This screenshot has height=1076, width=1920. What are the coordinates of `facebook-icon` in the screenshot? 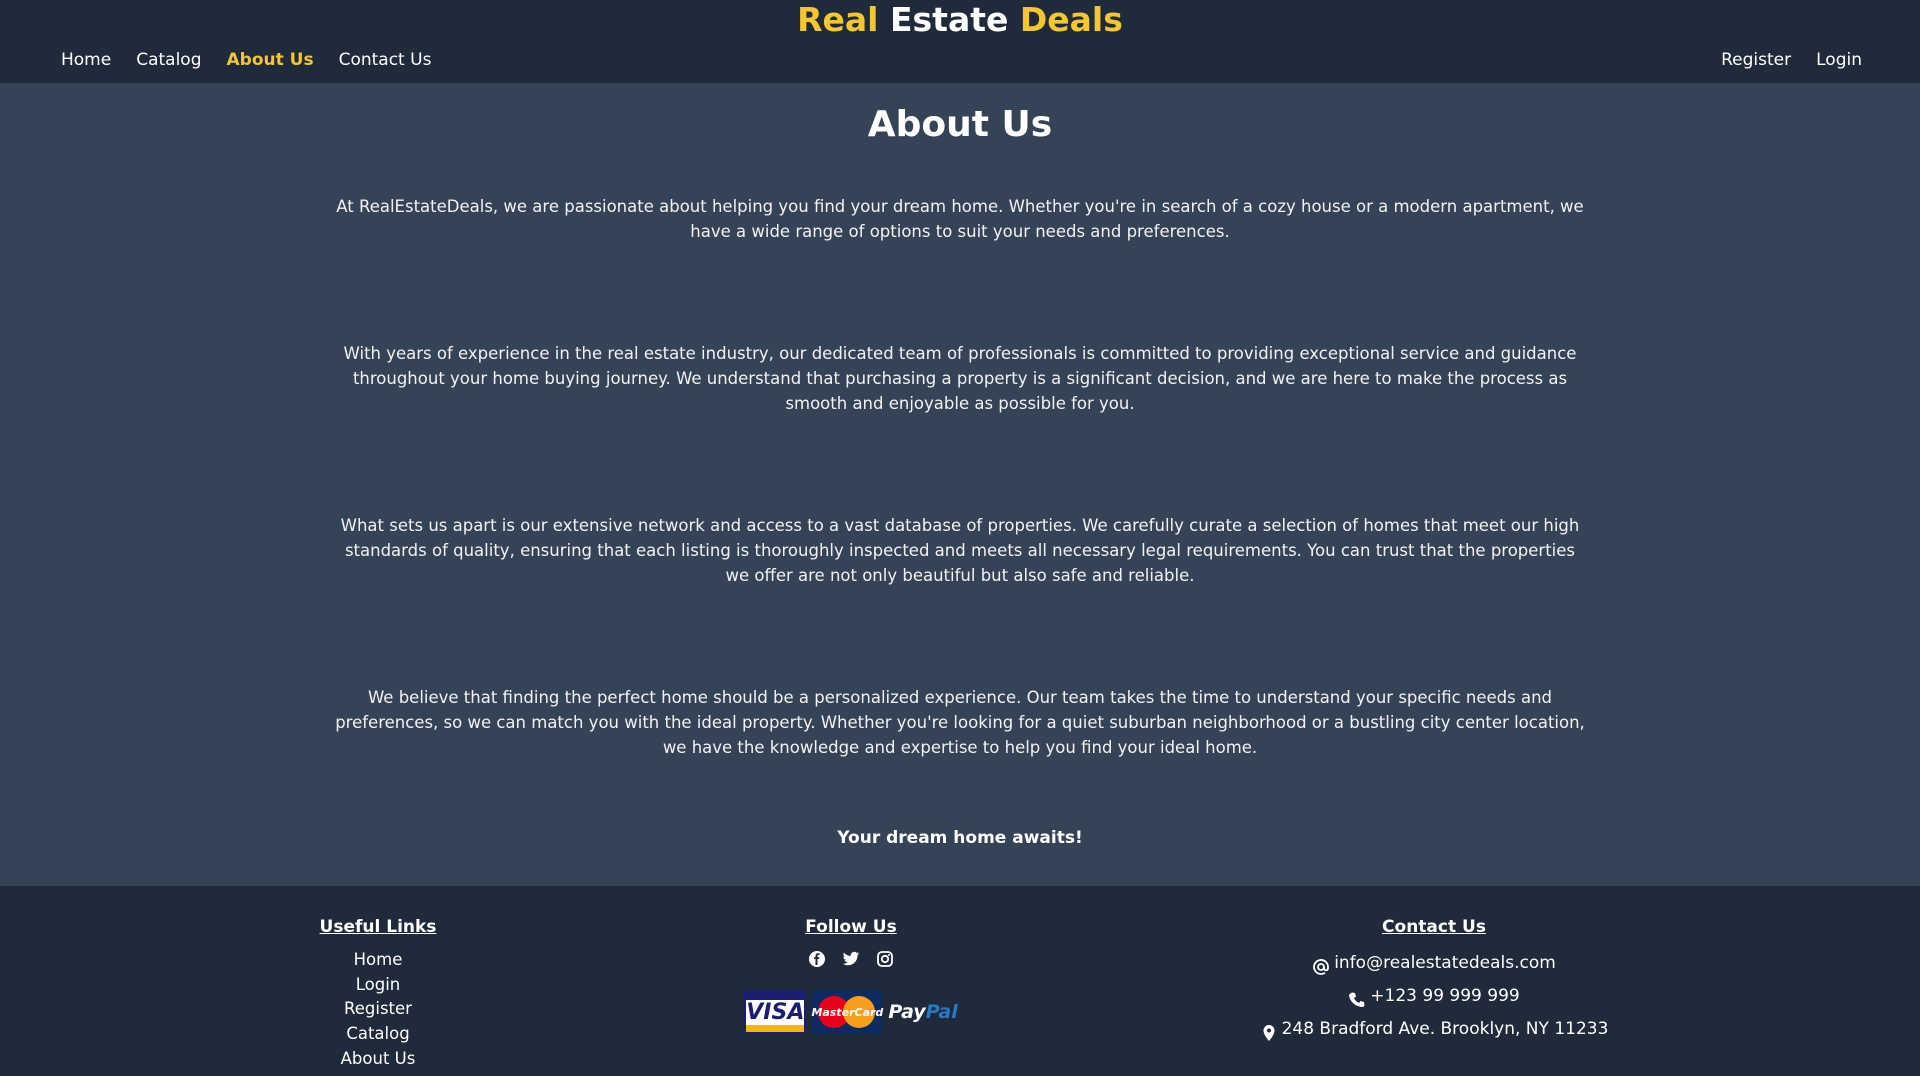 It's located at (817, 959).